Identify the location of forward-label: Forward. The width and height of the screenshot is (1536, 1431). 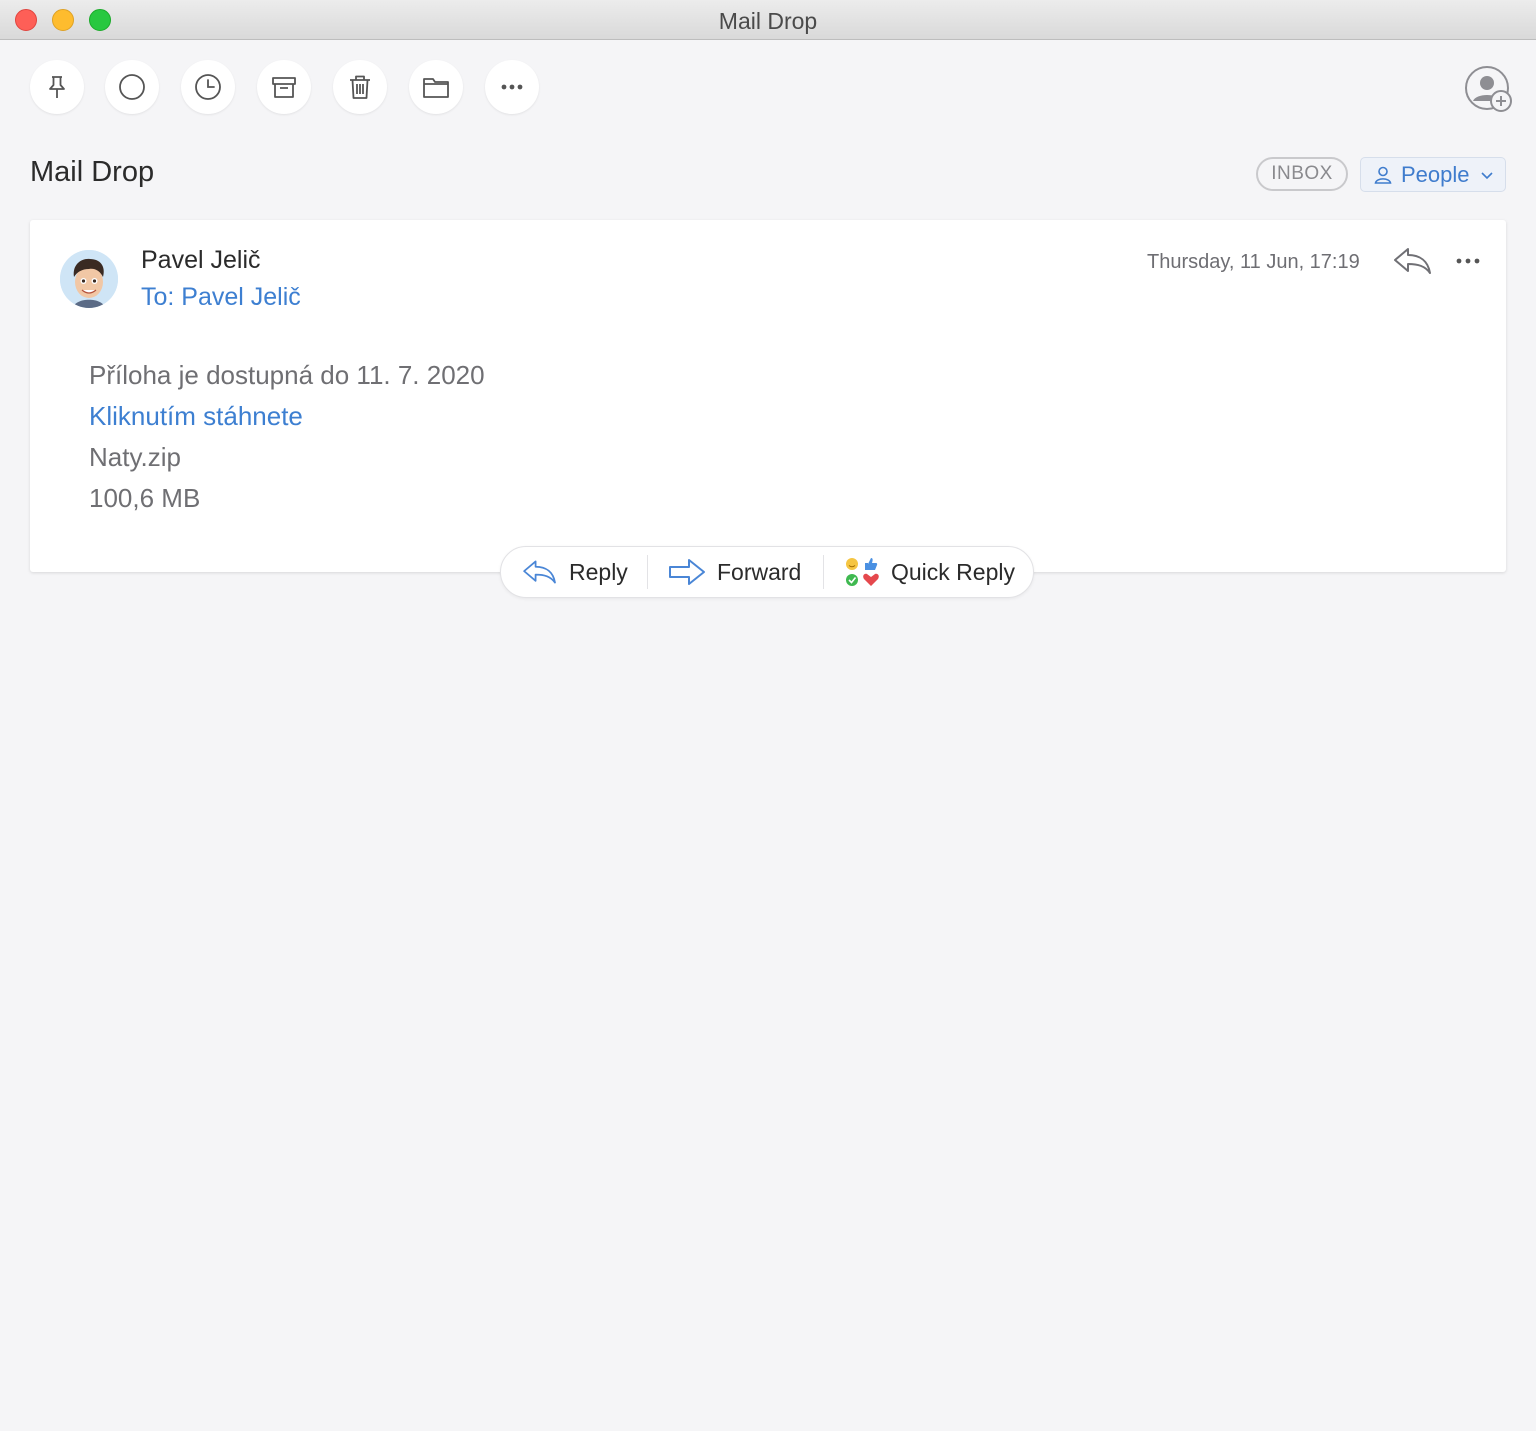
(759, 571).